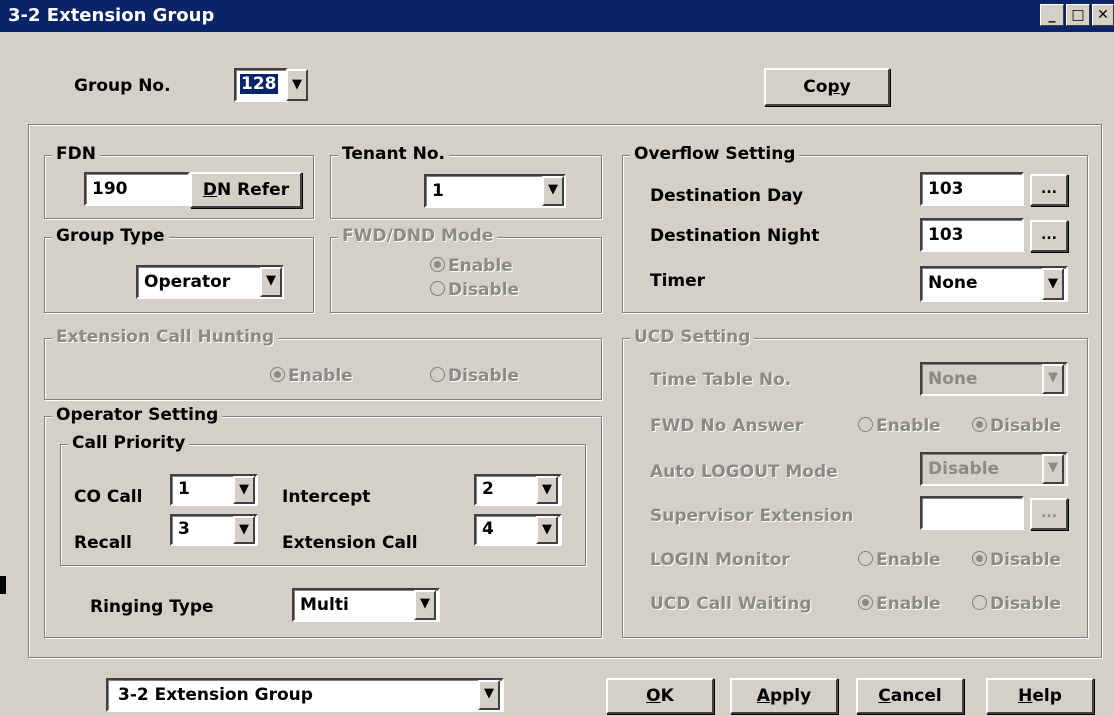  I want to click on call-waiting-disable-radio: Disable, so click(1016, 604).